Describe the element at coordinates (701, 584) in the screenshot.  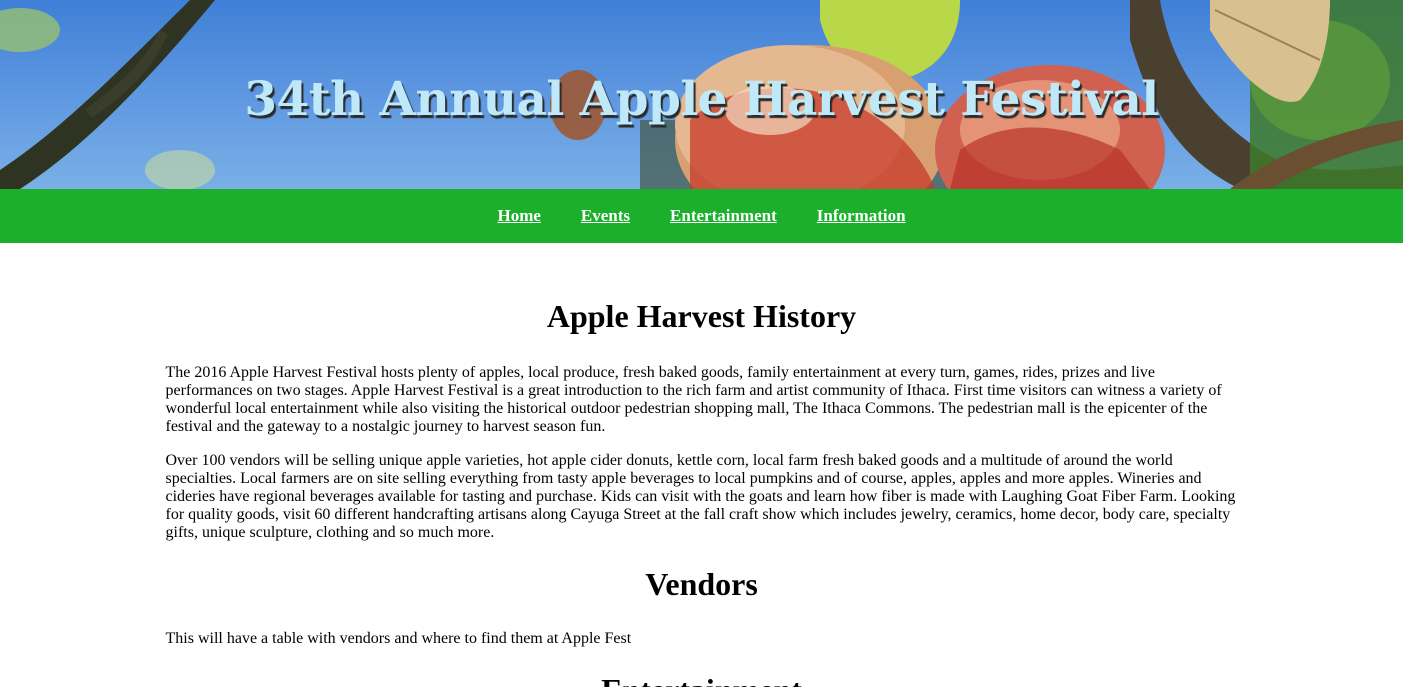
I see `vendors-heading: Vendors` at that location.